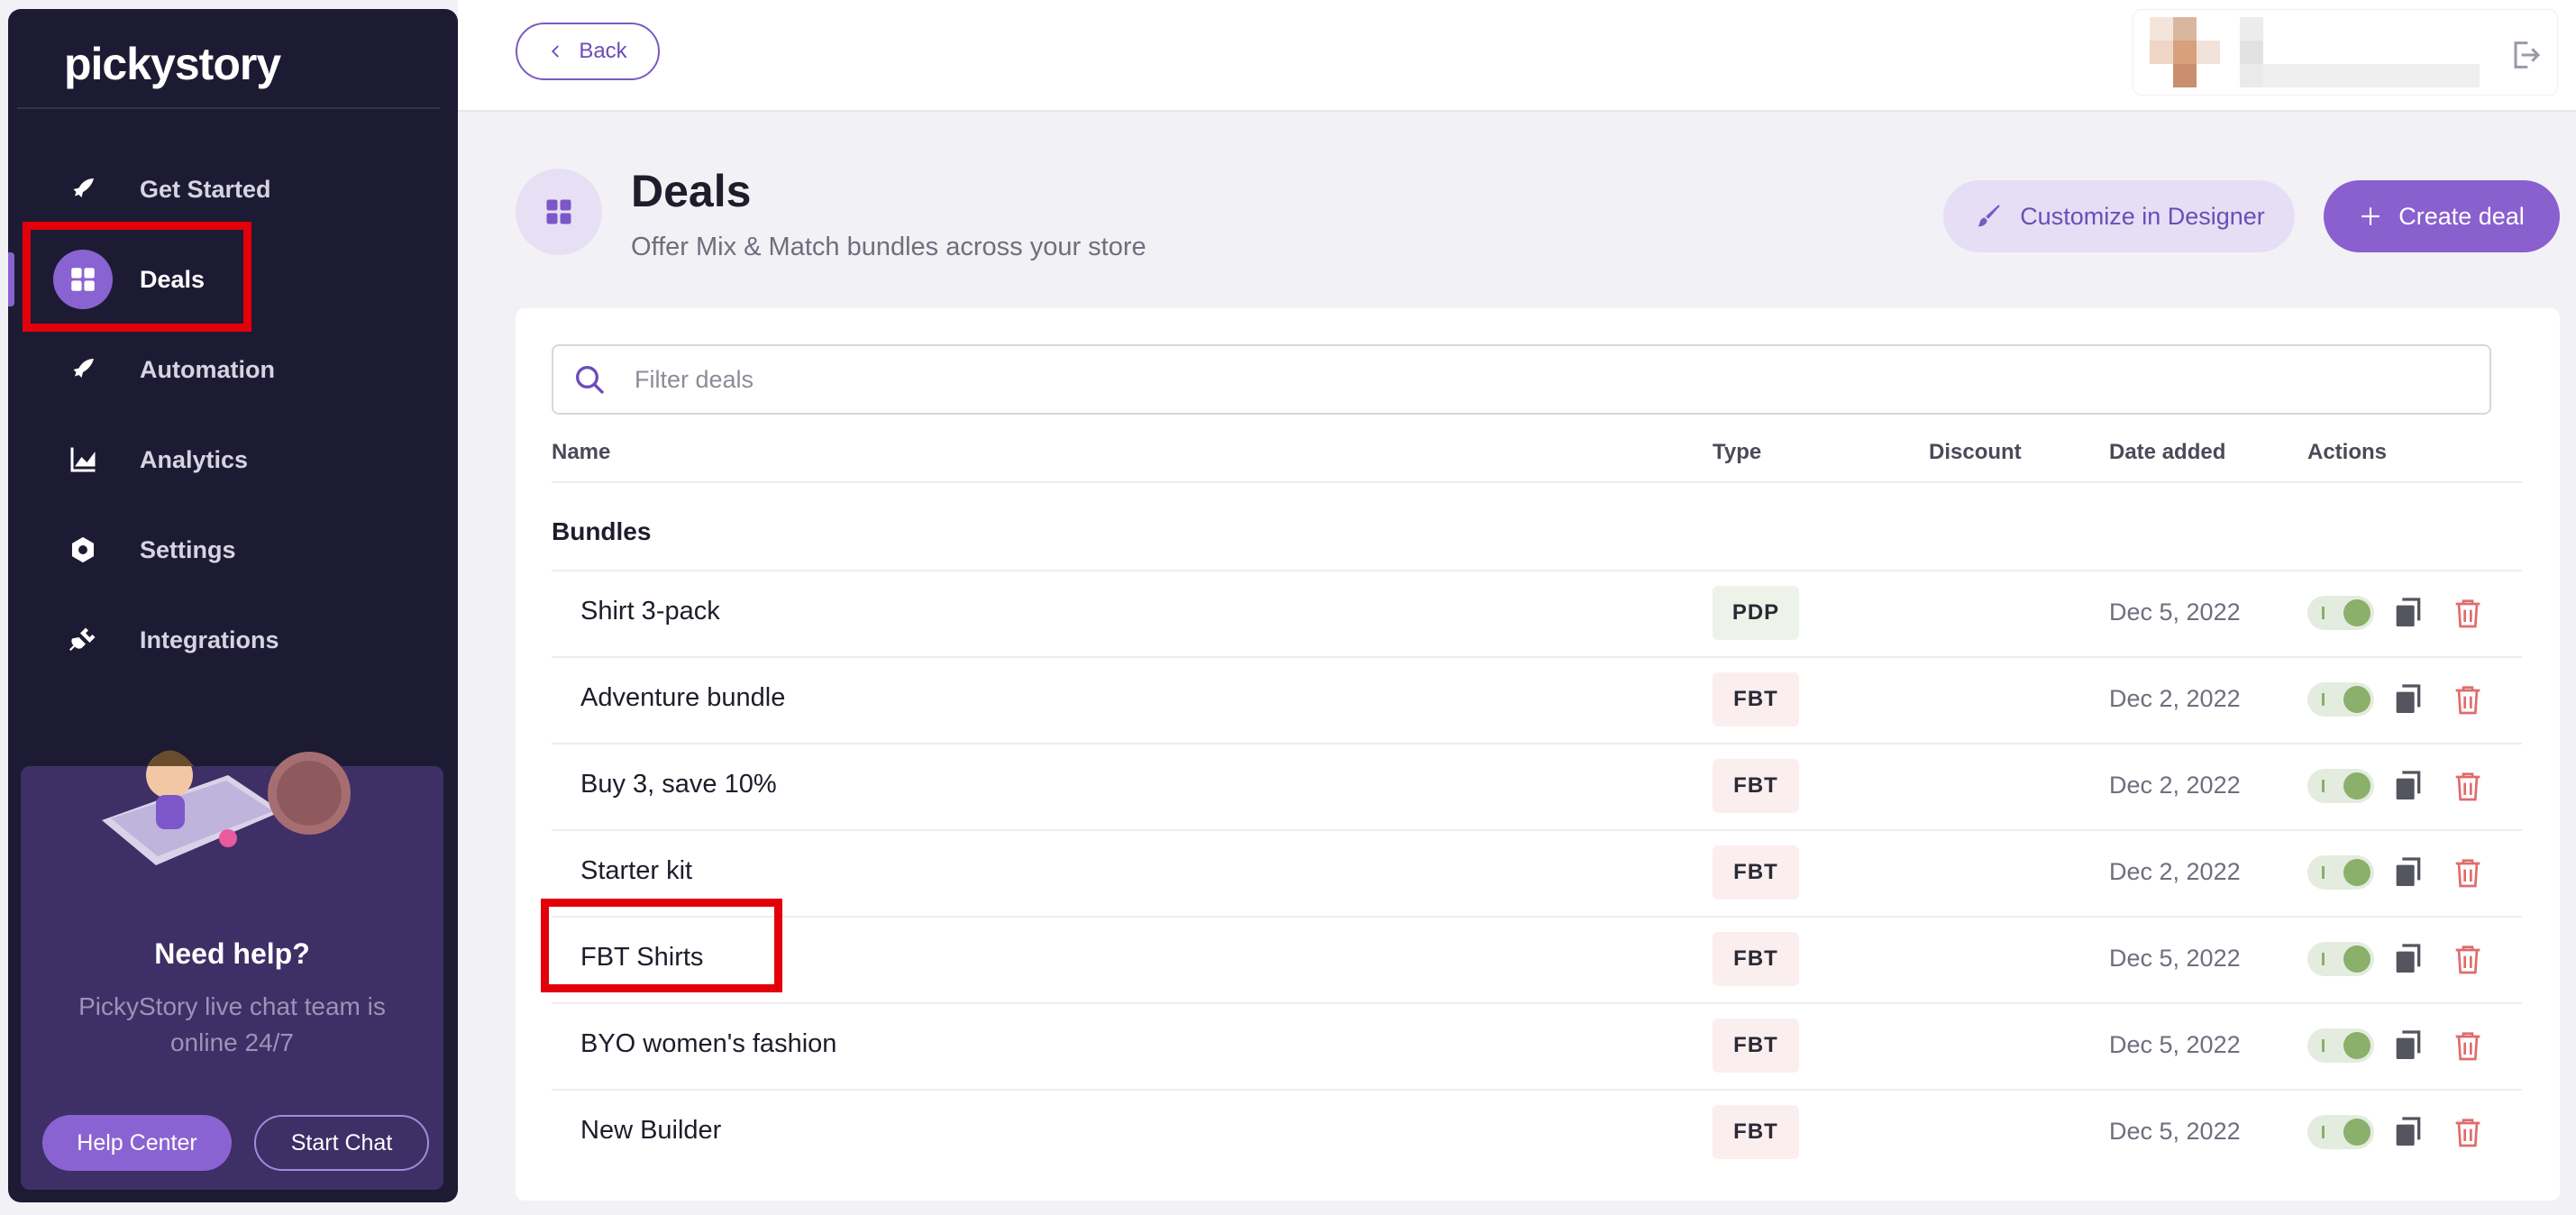 This screenshot has width=2576, height=1215. What do you see at coordinates (1989, 216) in the screenshot?
I see `brush-icon` at bounding box center [1989, 216].